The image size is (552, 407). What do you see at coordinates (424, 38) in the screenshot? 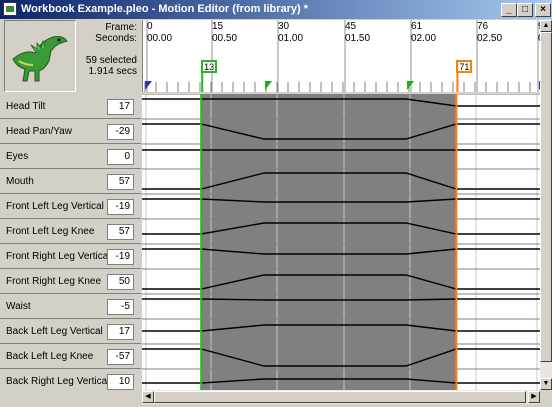
I see `seconds-tick-label: 02.00` at bounding box center [424, 38].